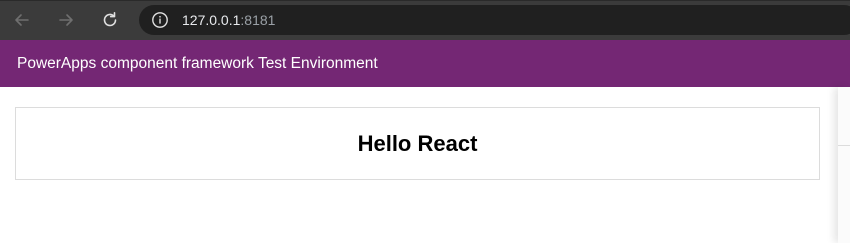  I want to click on reload-icon, so click(110, 19).